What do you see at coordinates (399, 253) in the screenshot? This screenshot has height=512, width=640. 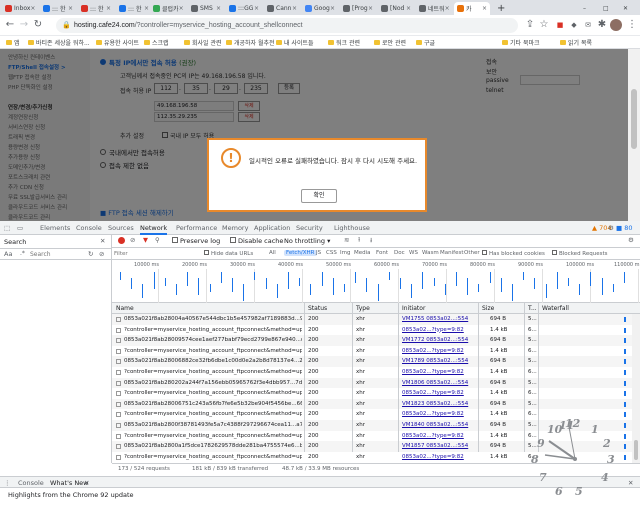 I see `filter-type-doc: Doc` at bounding box center [399, 253].